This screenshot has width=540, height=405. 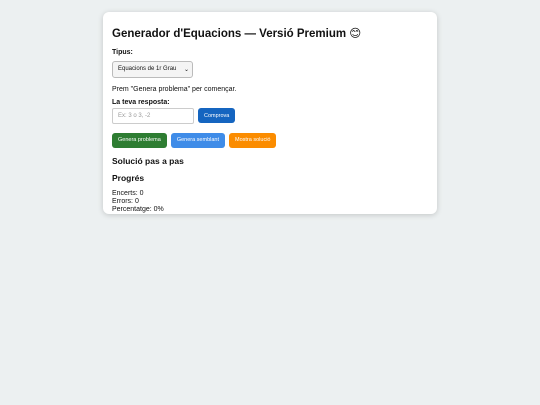 I want to click on answer-placeholder: Ex: 3 o 3, -2, so click(x=134, y=115).